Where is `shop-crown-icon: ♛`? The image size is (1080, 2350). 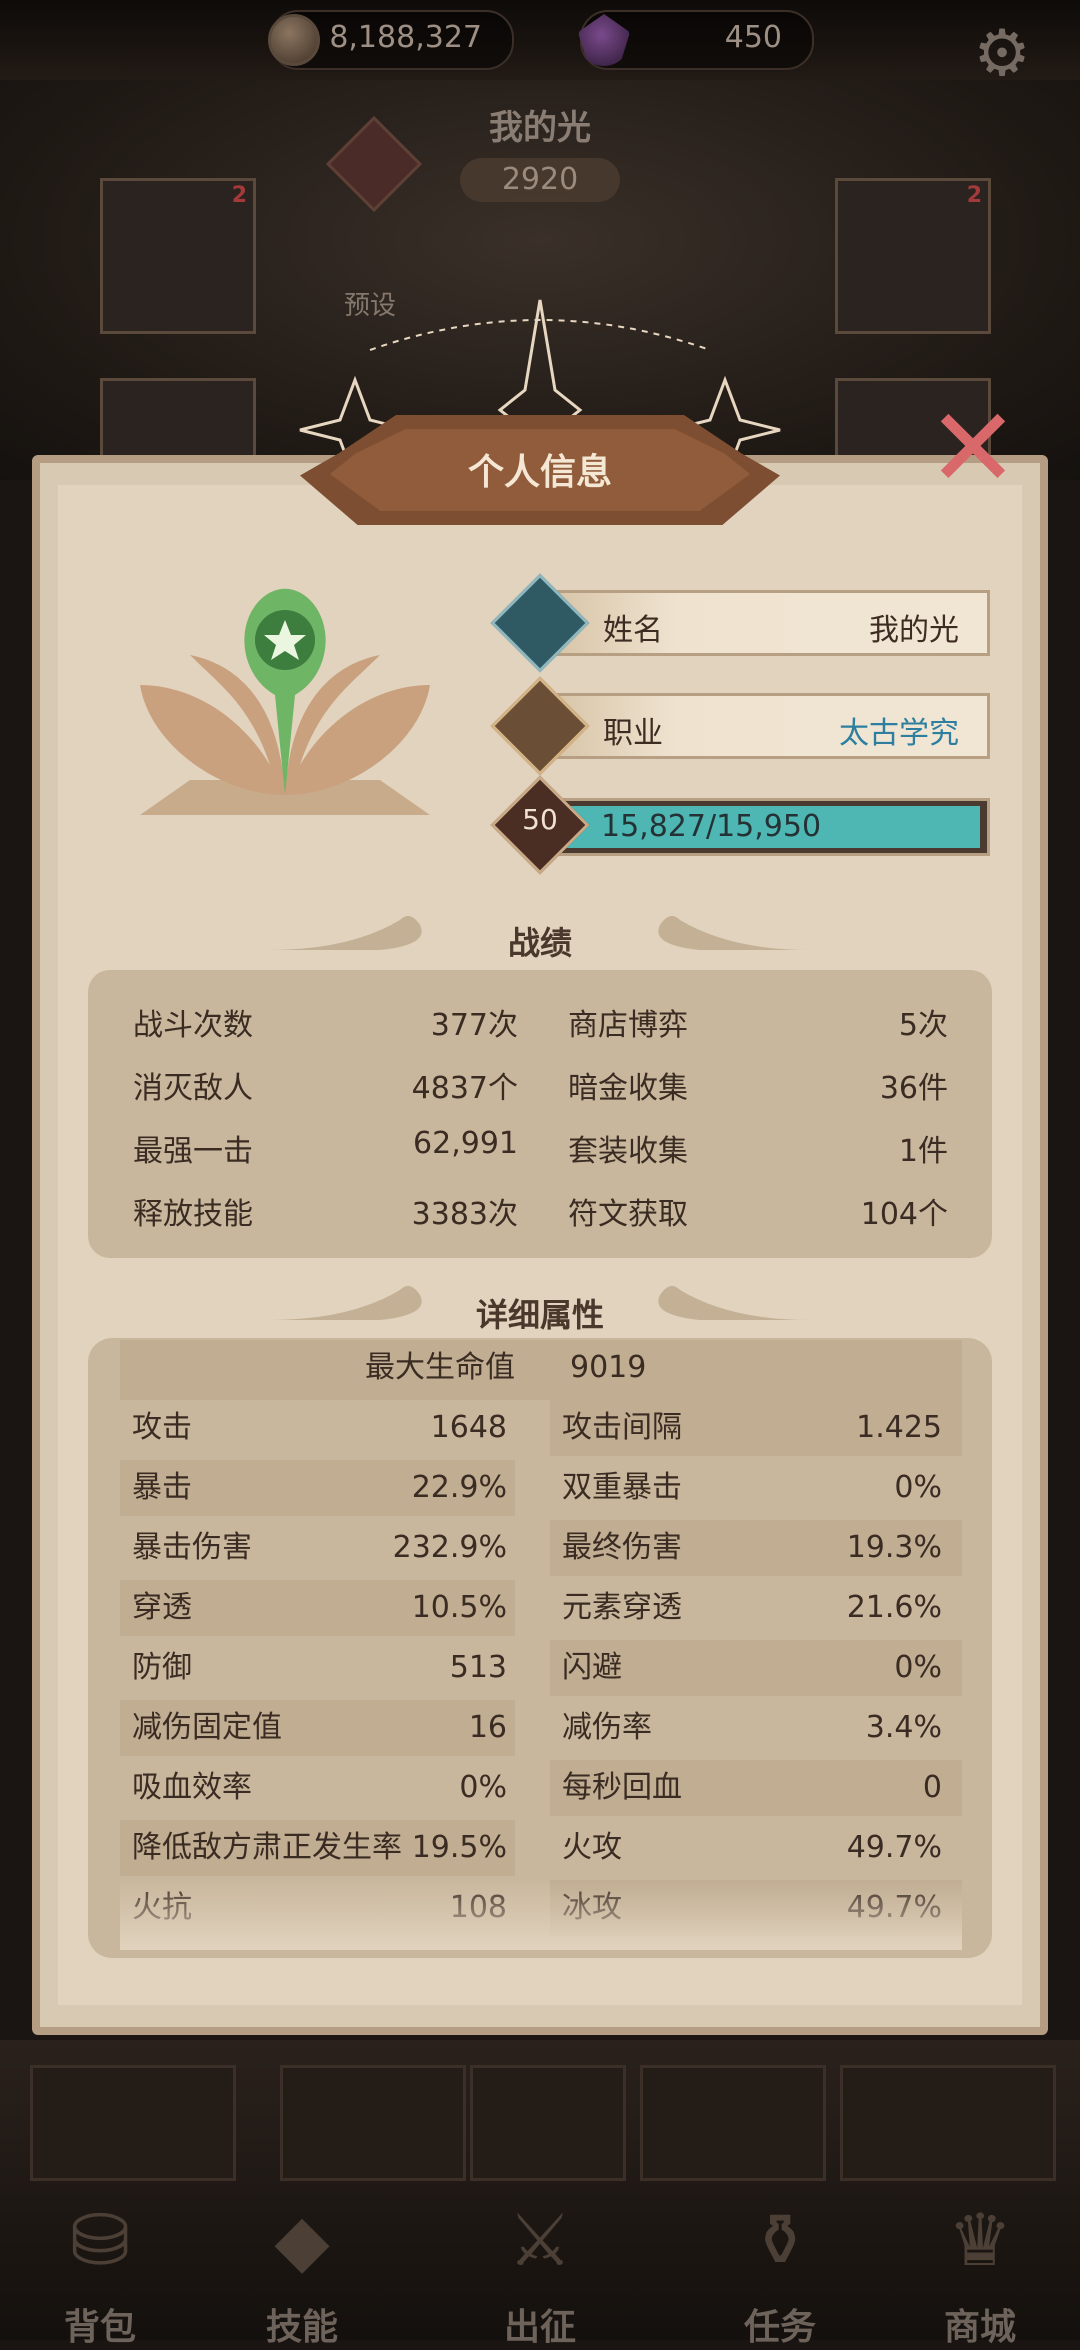 shop-crown-icon: ♛ is located at coordinates (980, 2240).